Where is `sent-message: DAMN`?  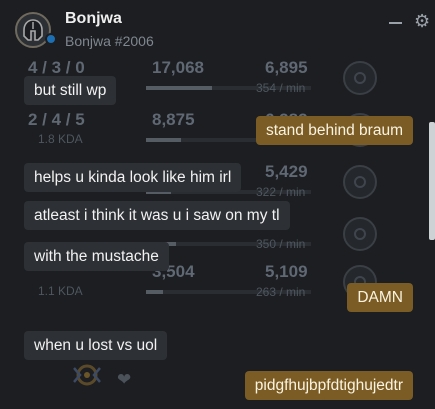
sent-message: DAMN is located at coordinates (380, 297).